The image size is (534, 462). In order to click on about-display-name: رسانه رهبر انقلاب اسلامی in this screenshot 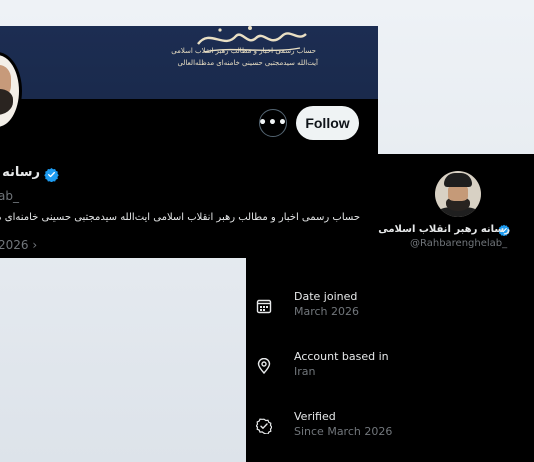, I will do `click(444, 229)`.